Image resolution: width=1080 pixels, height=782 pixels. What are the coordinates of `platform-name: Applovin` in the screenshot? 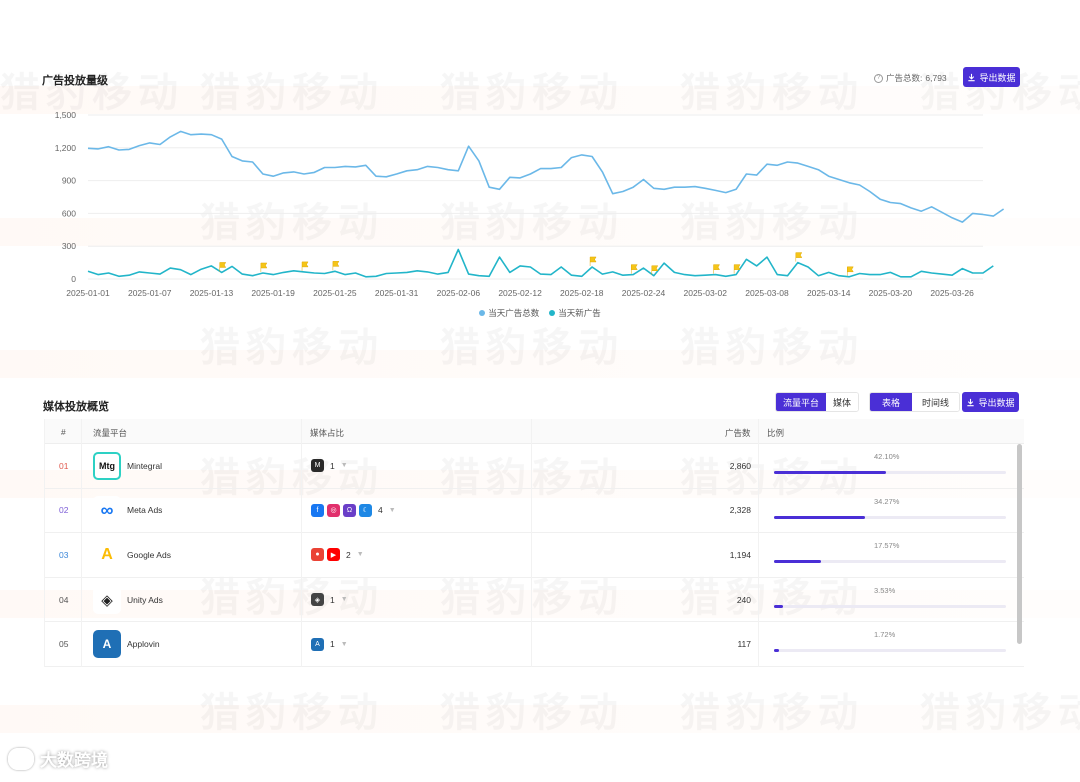 It's located at (143, 644).